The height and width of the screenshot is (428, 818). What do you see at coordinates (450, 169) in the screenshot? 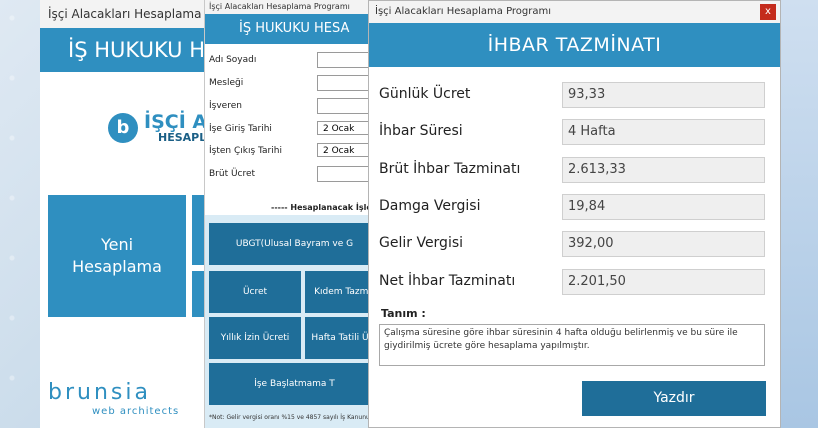
I see `gross-notice-pay-label: Brüt İhbar Tazminatı` at bounding box center [450, 169].